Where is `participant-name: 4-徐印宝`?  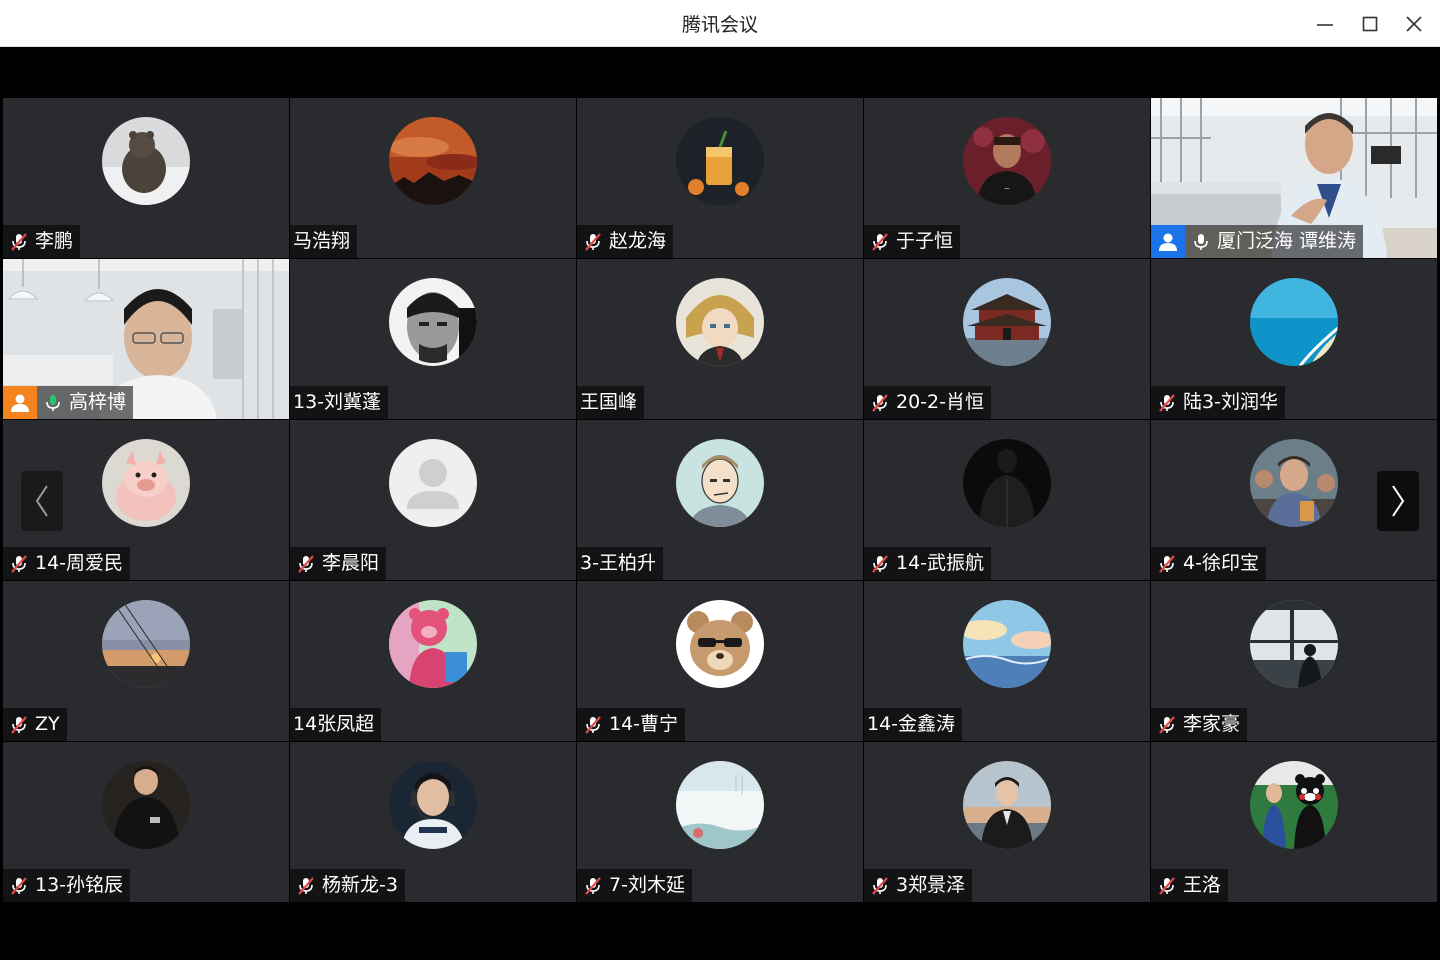
participant-name: 4-徐印宝 is located at coordinates (1221, 563).